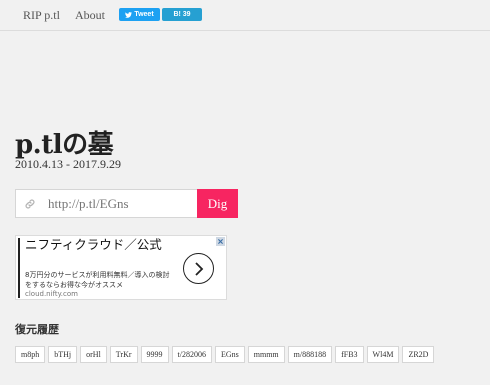 This screenshot has width=490, height=385. Describe the element at coordinates (349, 354) in the screenshot. I see `history-tag: fFB3` at that location.